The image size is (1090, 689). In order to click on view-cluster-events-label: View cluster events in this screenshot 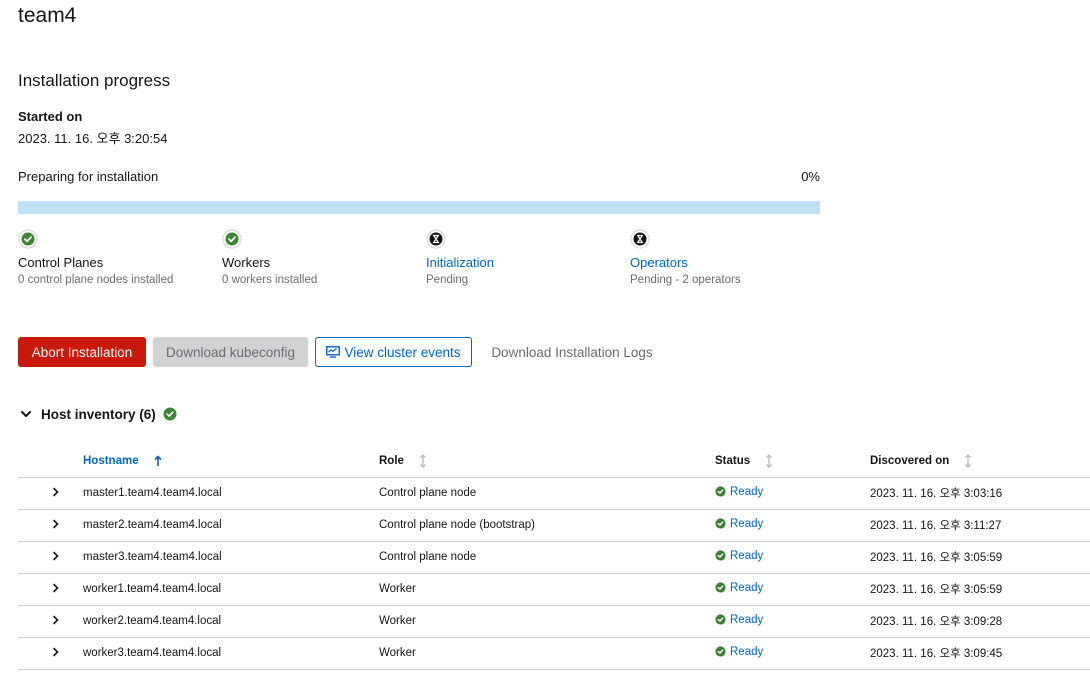, I will do `click(402, 352)`.